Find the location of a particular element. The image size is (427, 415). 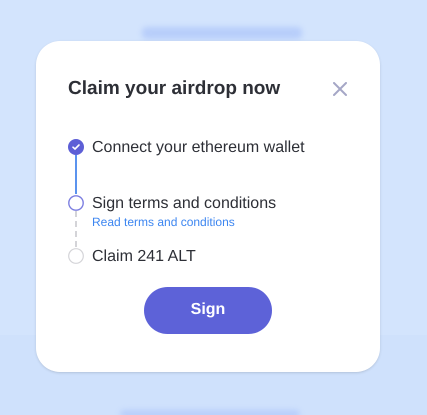

step-label: Sign terms and conditions is located at coordinates (184, 204).